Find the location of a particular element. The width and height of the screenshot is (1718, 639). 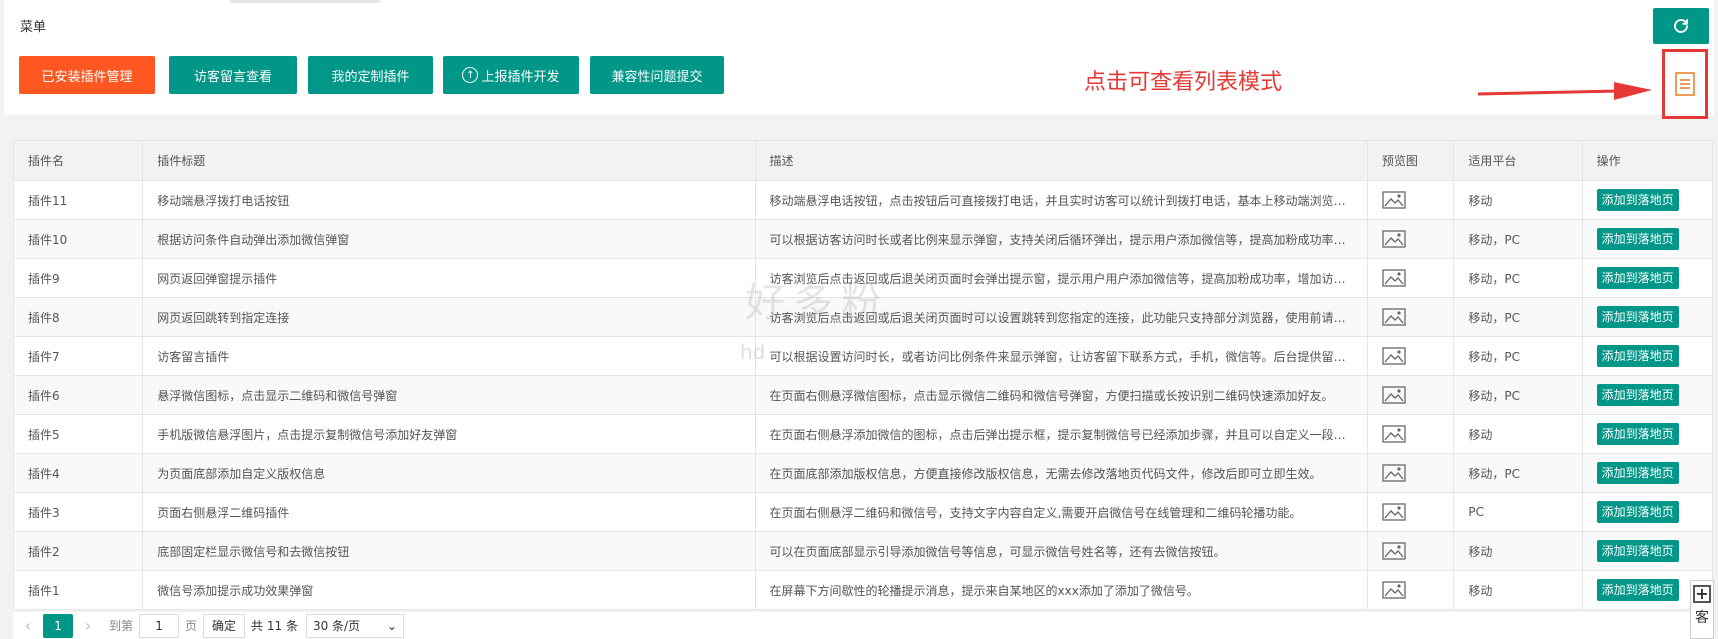

col-action: 操作 is located at coordinates (1647, 160).